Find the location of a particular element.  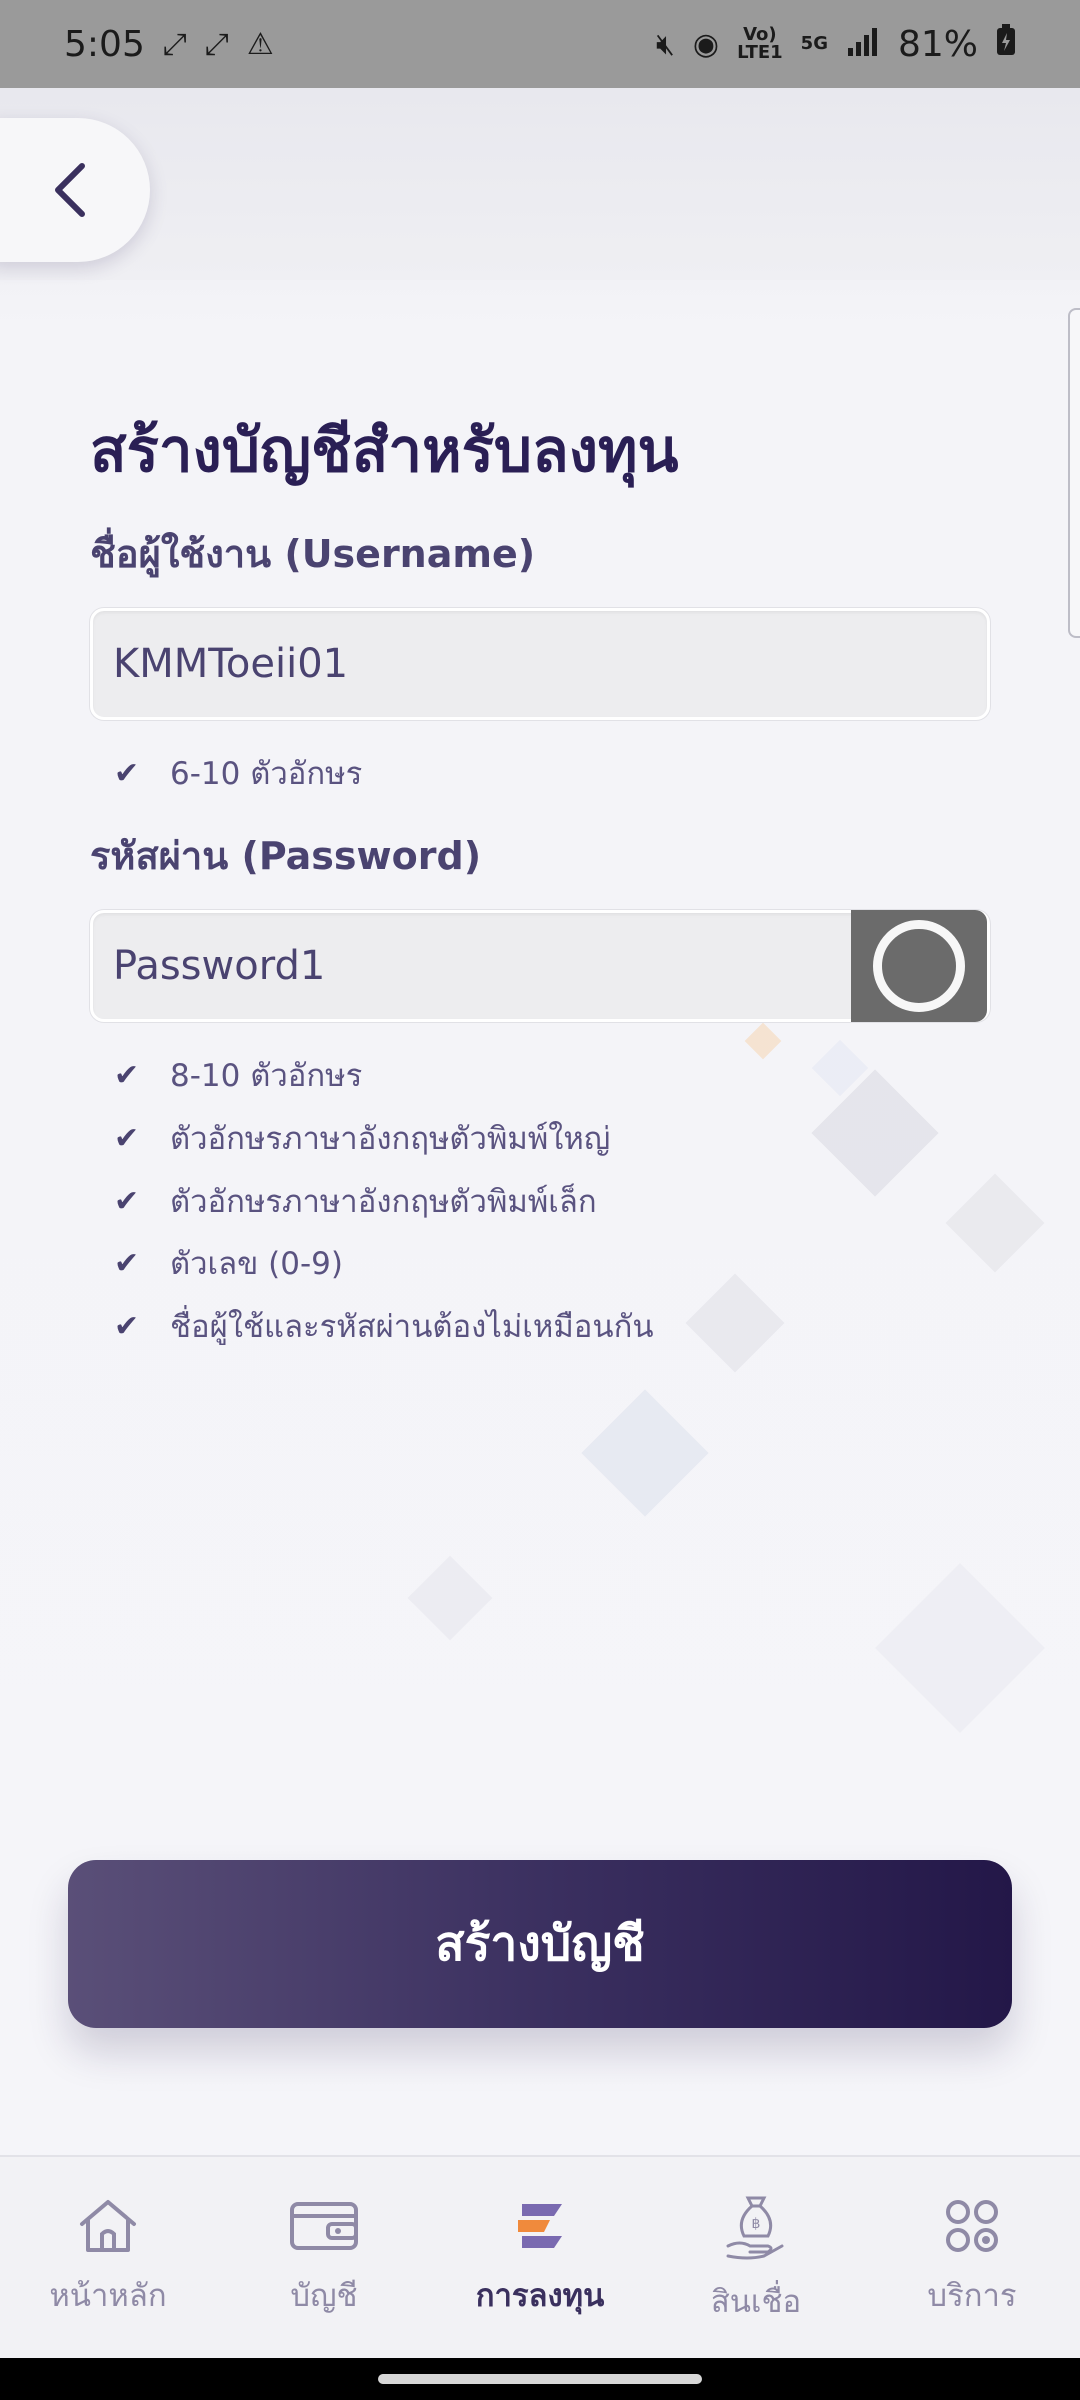

page-title: สร้างบัญชีสำหรับลงทุน is located at coordinates (384, 451).